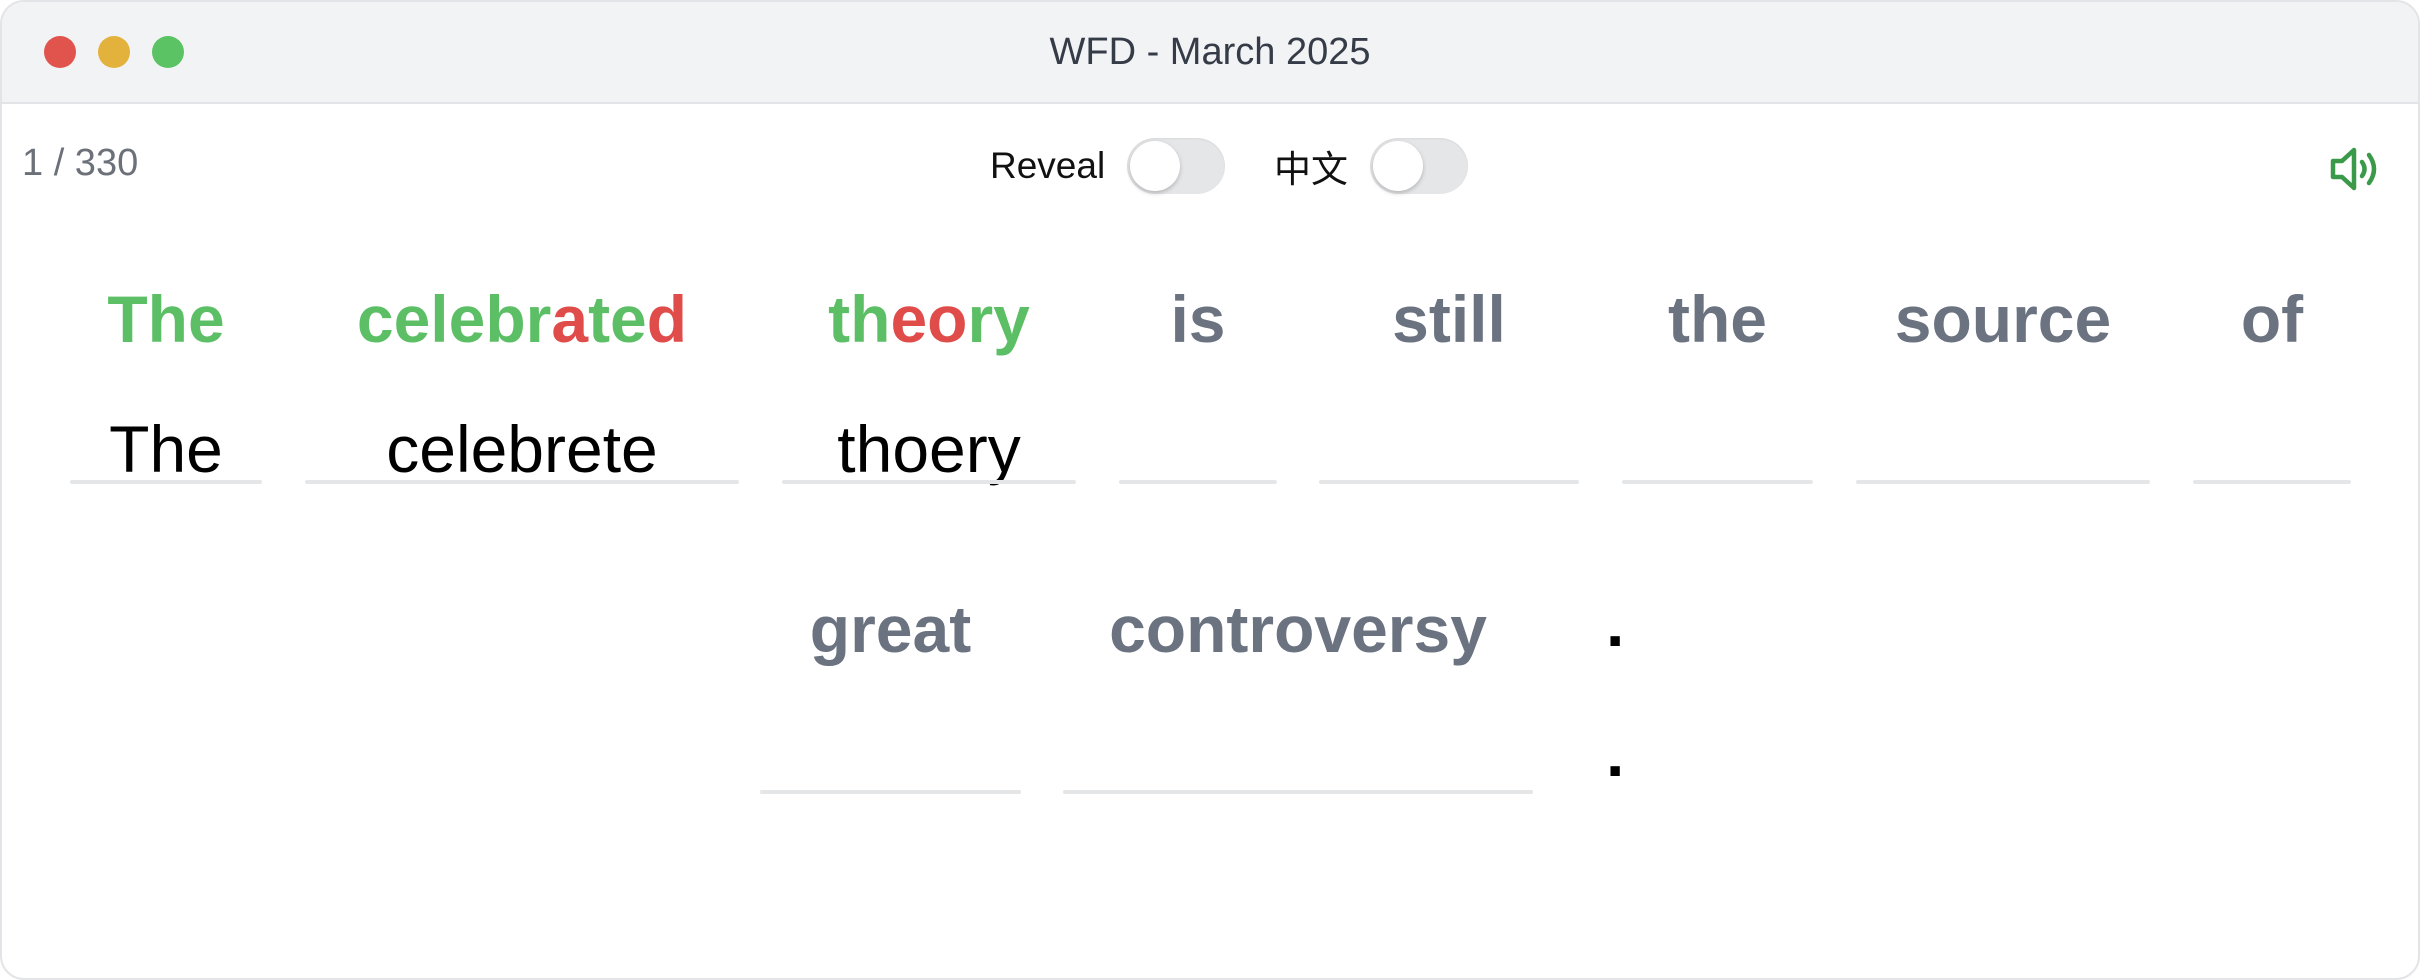 This screenshot has width=2420, height=980. What do you see at coordinates (998, 319) in the screenshot?
I see `correct-letters: ry` at bounding box center [998, 319].